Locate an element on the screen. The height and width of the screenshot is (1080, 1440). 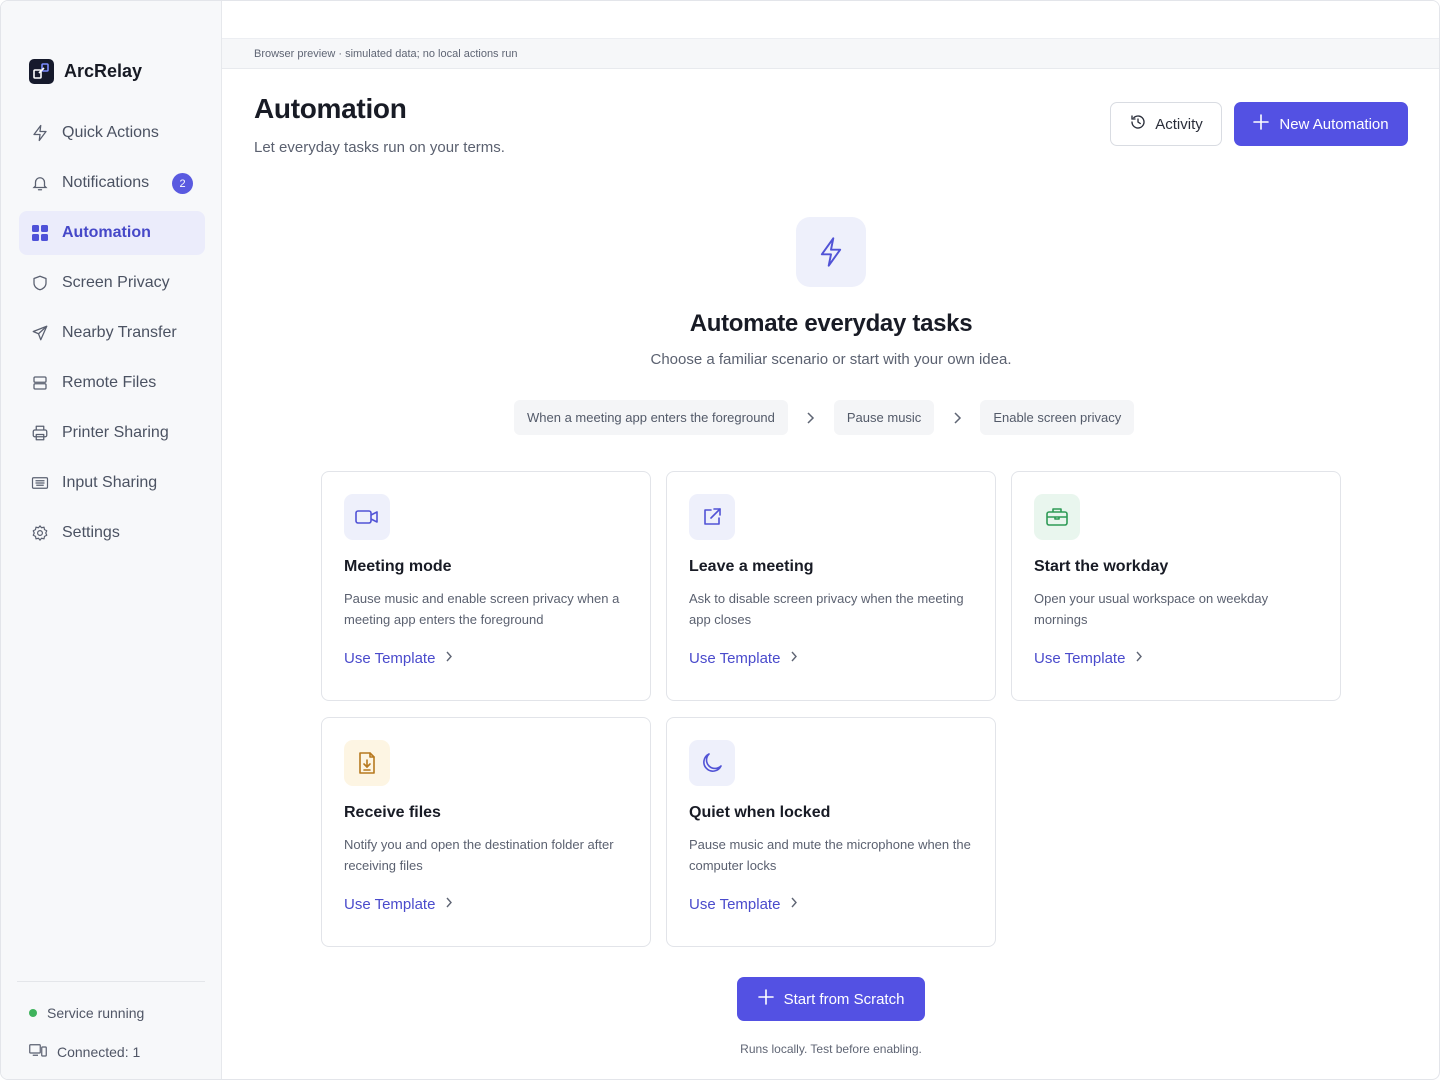
sidebar-item-notifications: Notifications 2 is located at coordinates (112, 183).